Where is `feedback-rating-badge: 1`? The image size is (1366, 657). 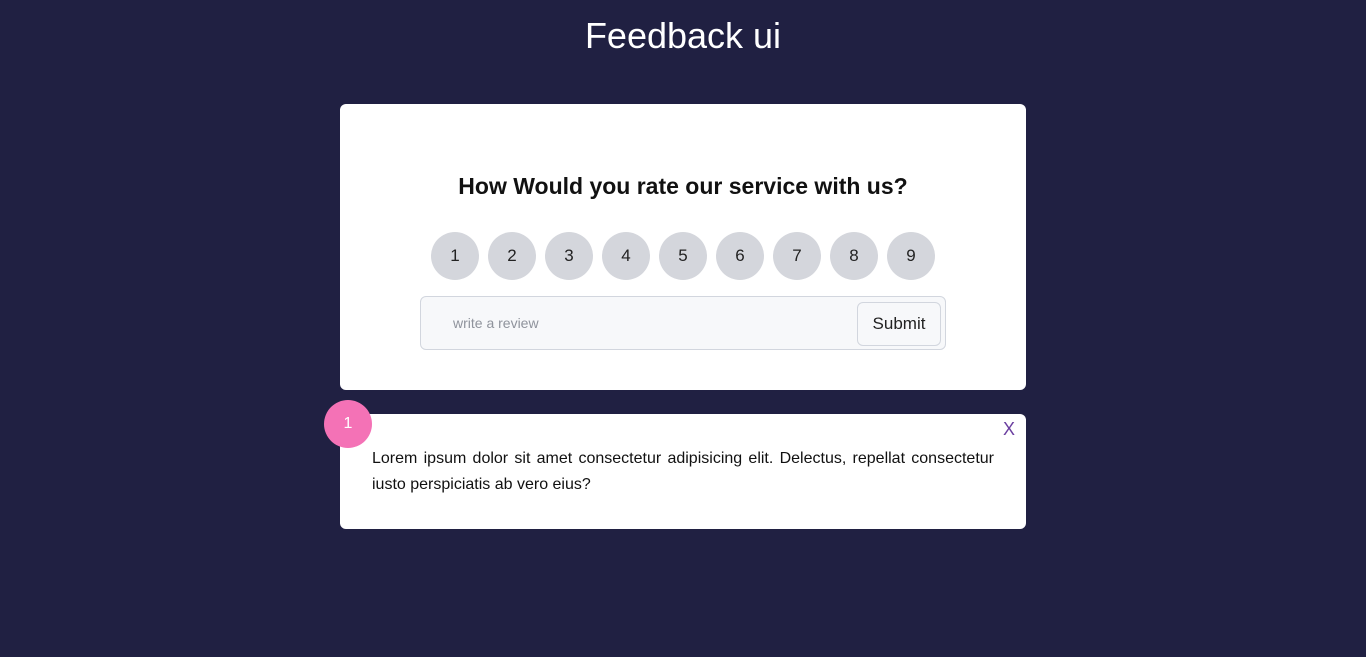
feedback-rating-badge: 1 is located at coordinates (348, 424).